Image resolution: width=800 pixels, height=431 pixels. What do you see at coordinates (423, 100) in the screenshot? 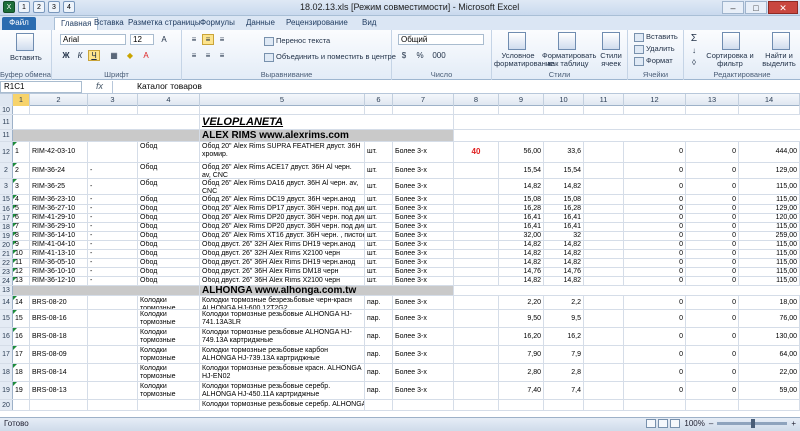
I see `column-header: 7` at bounding box center [423, 100].